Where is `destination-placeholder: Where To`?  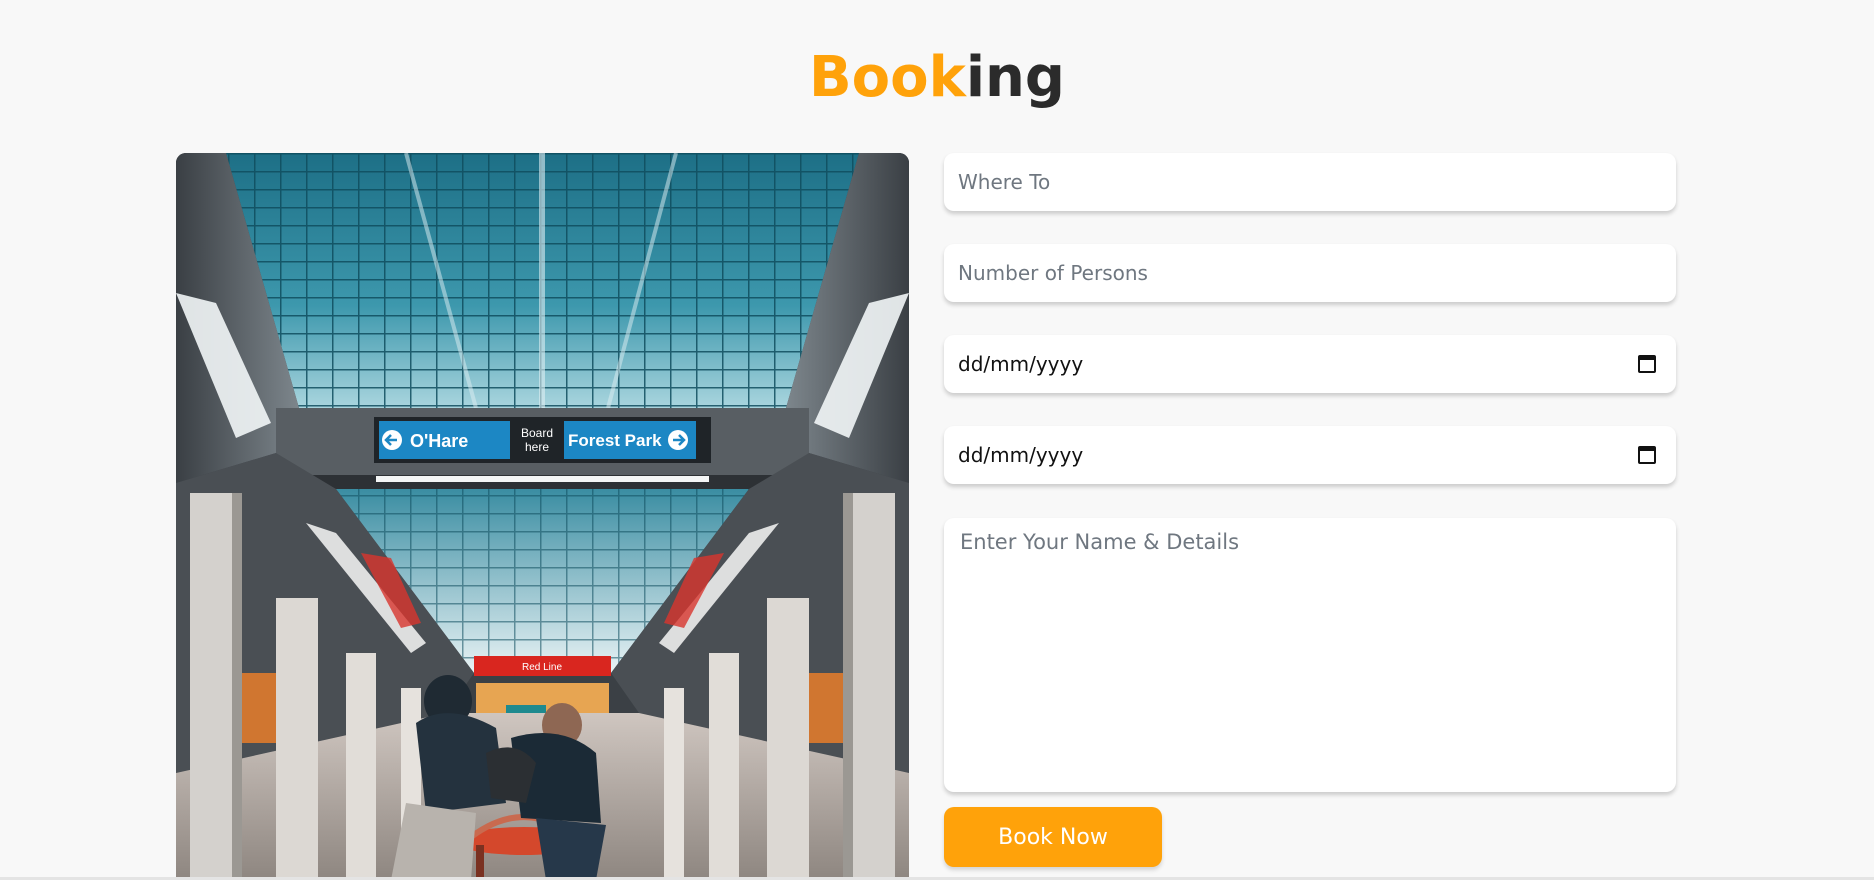 destination-placeholder: Where To is located at coordinates (1004, 182).